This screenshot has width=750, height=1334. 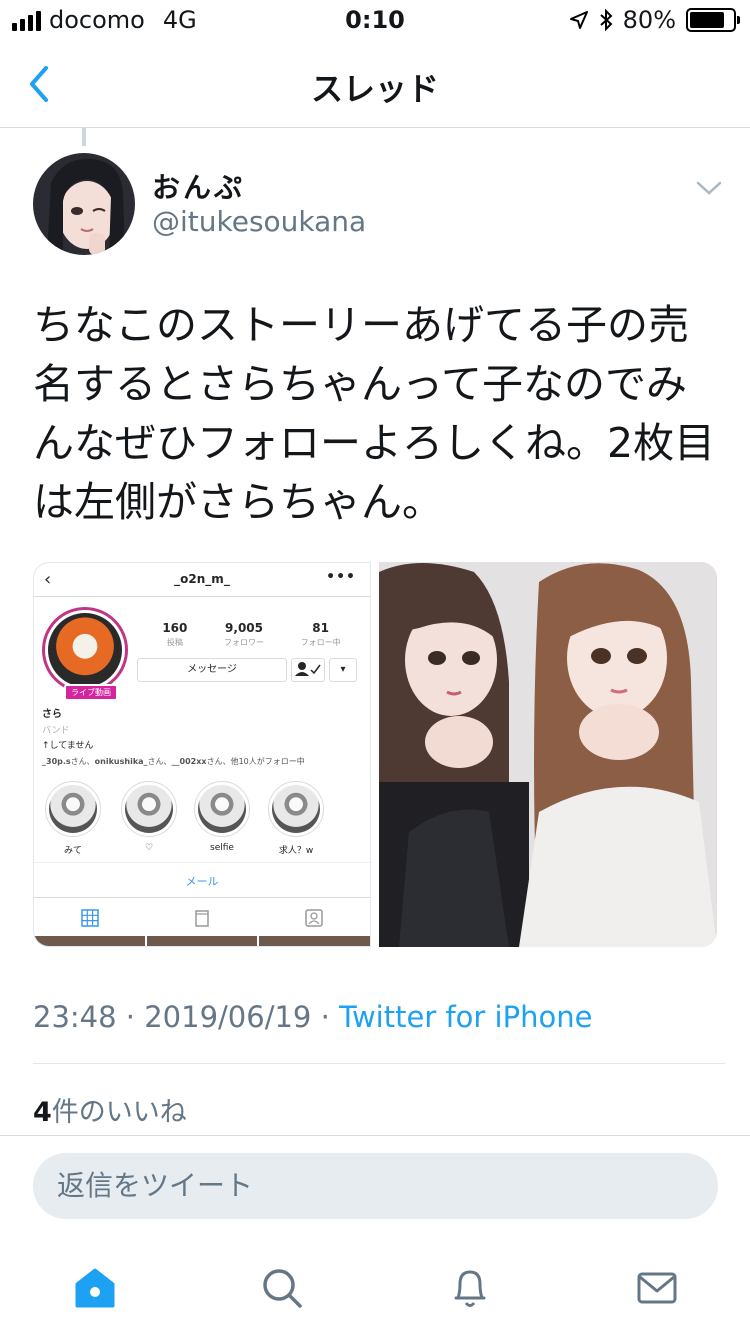 What do you see at coordinates (56, 761) in the screenshot?
I see `ig-follower-1: _30p.s` at bounding box center [56, 761].